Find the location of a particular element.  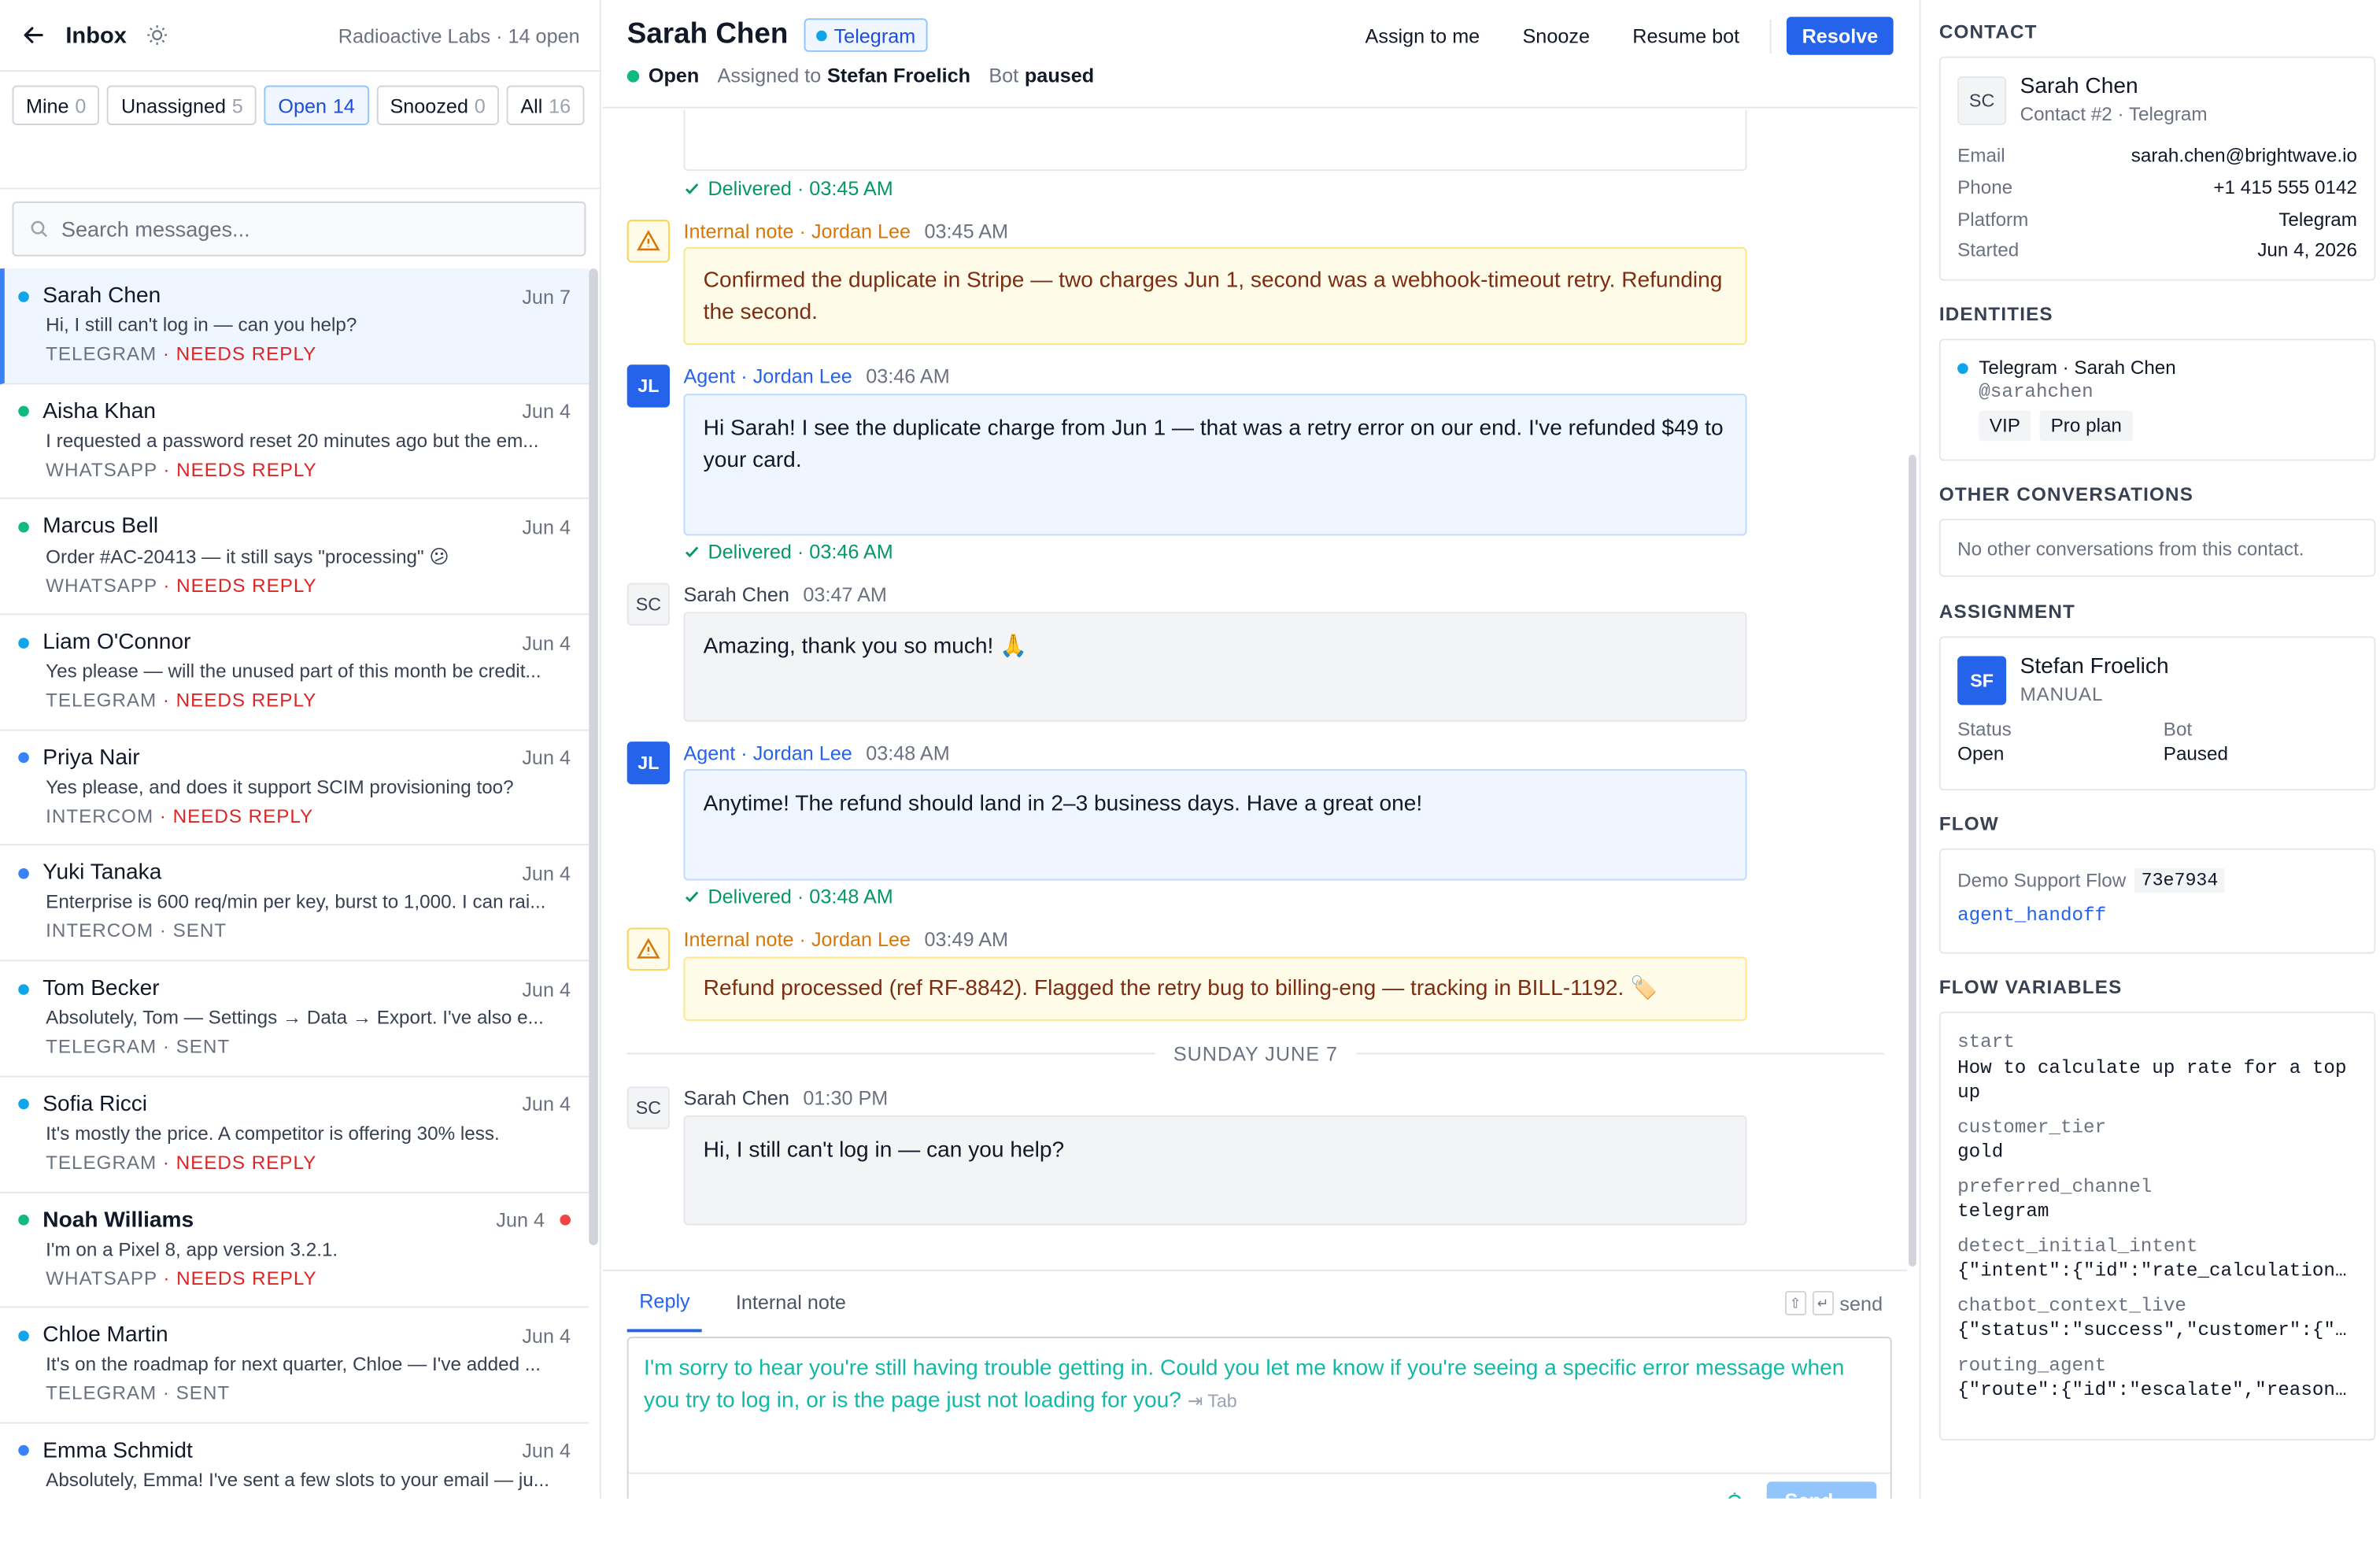

message-time: 03:47 AM is located at coordinates (845, 595).